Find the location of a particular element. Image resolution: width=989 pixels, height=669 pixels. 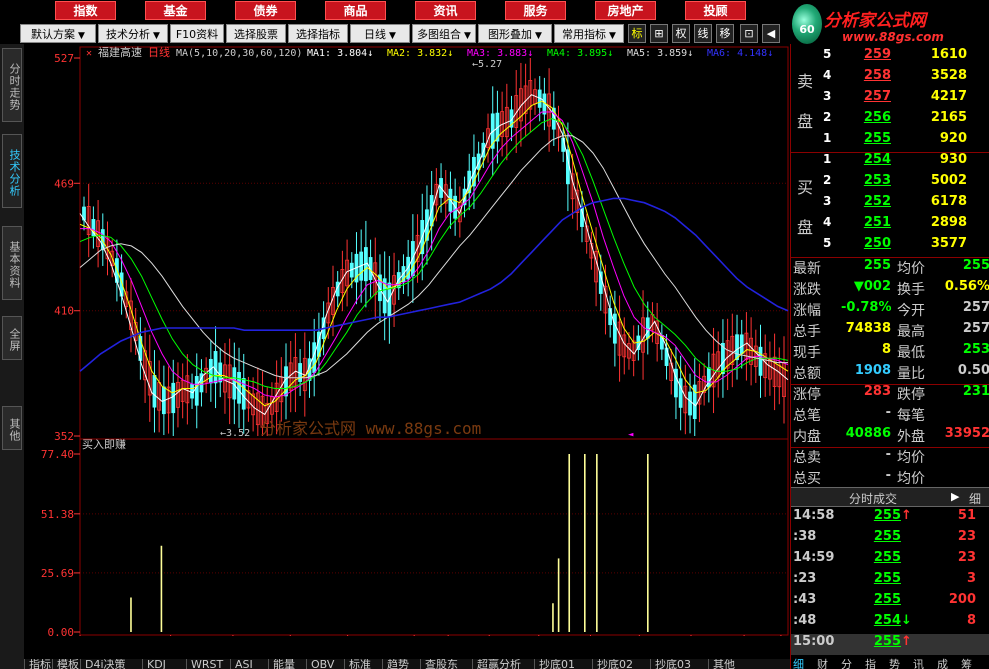

tab-other: 其他 is located at coordinates (12, 428).